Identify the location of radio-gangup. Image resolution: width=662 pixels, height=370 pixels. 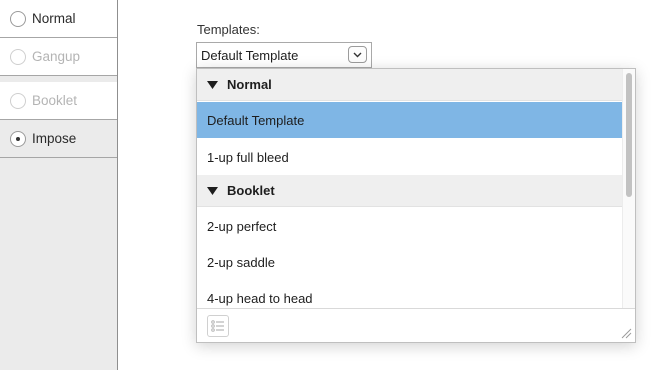
(18, 56).